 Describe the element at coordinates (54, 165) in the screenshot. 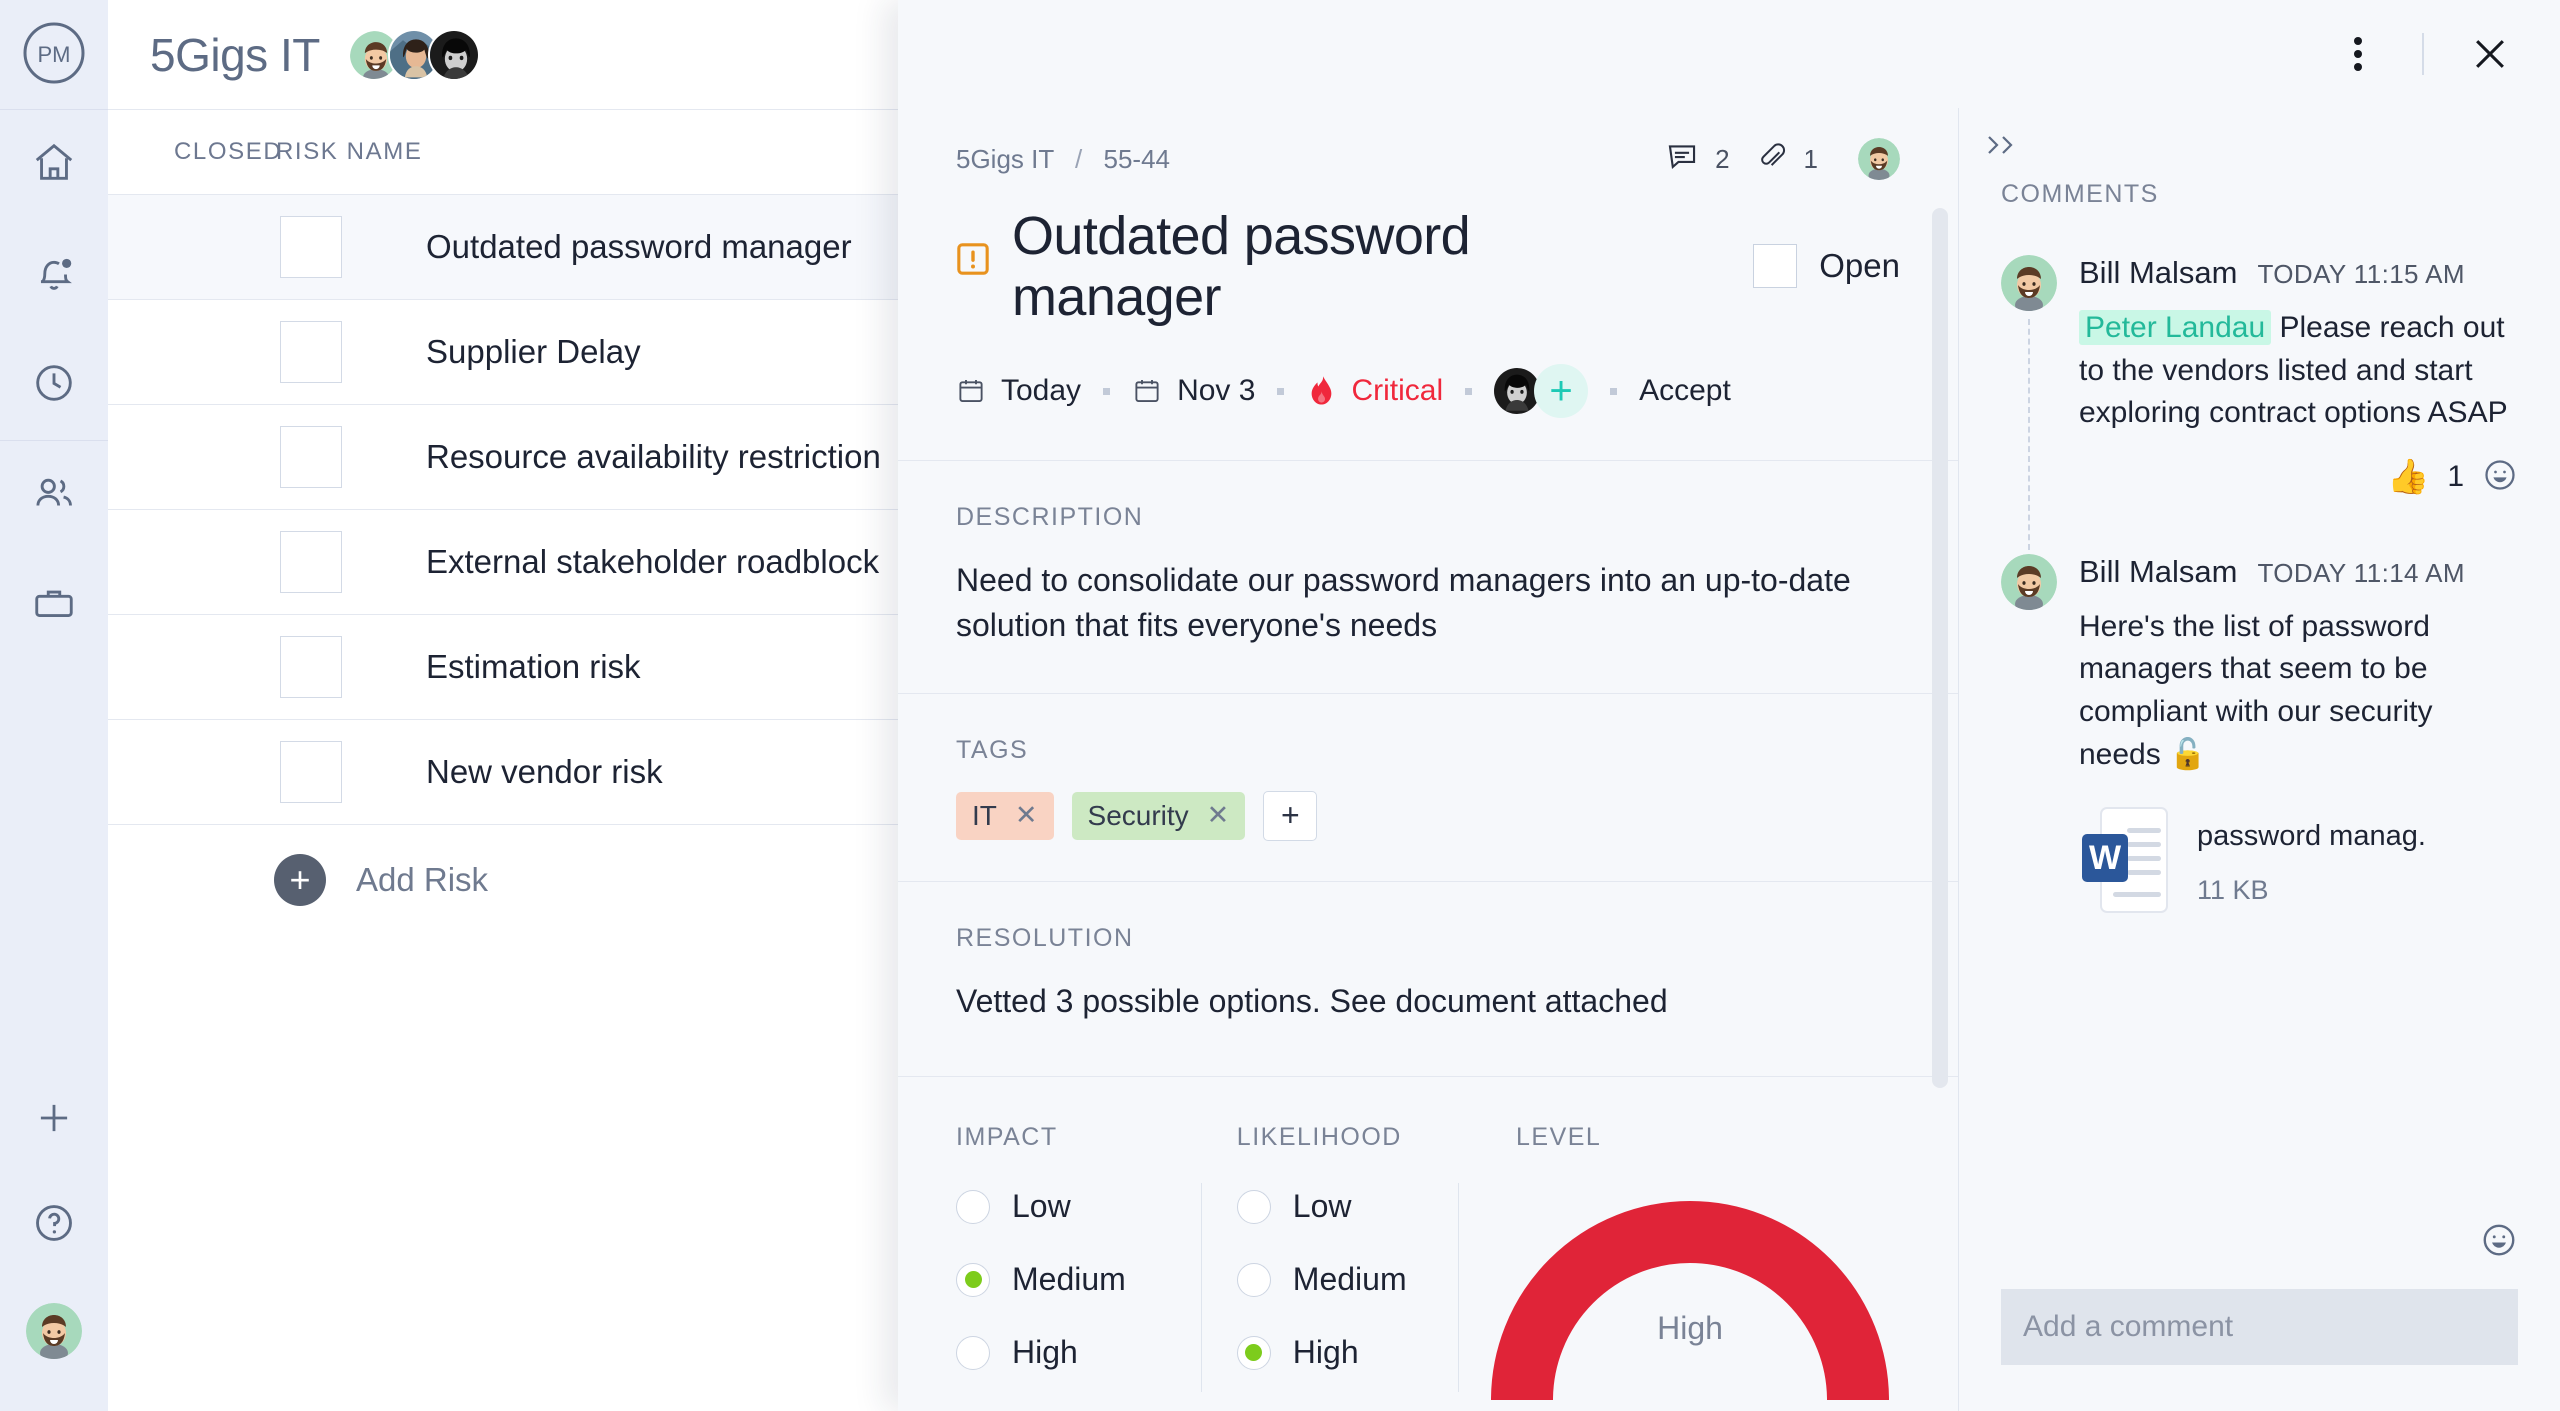

I see `sidebar-item-home` at that location.